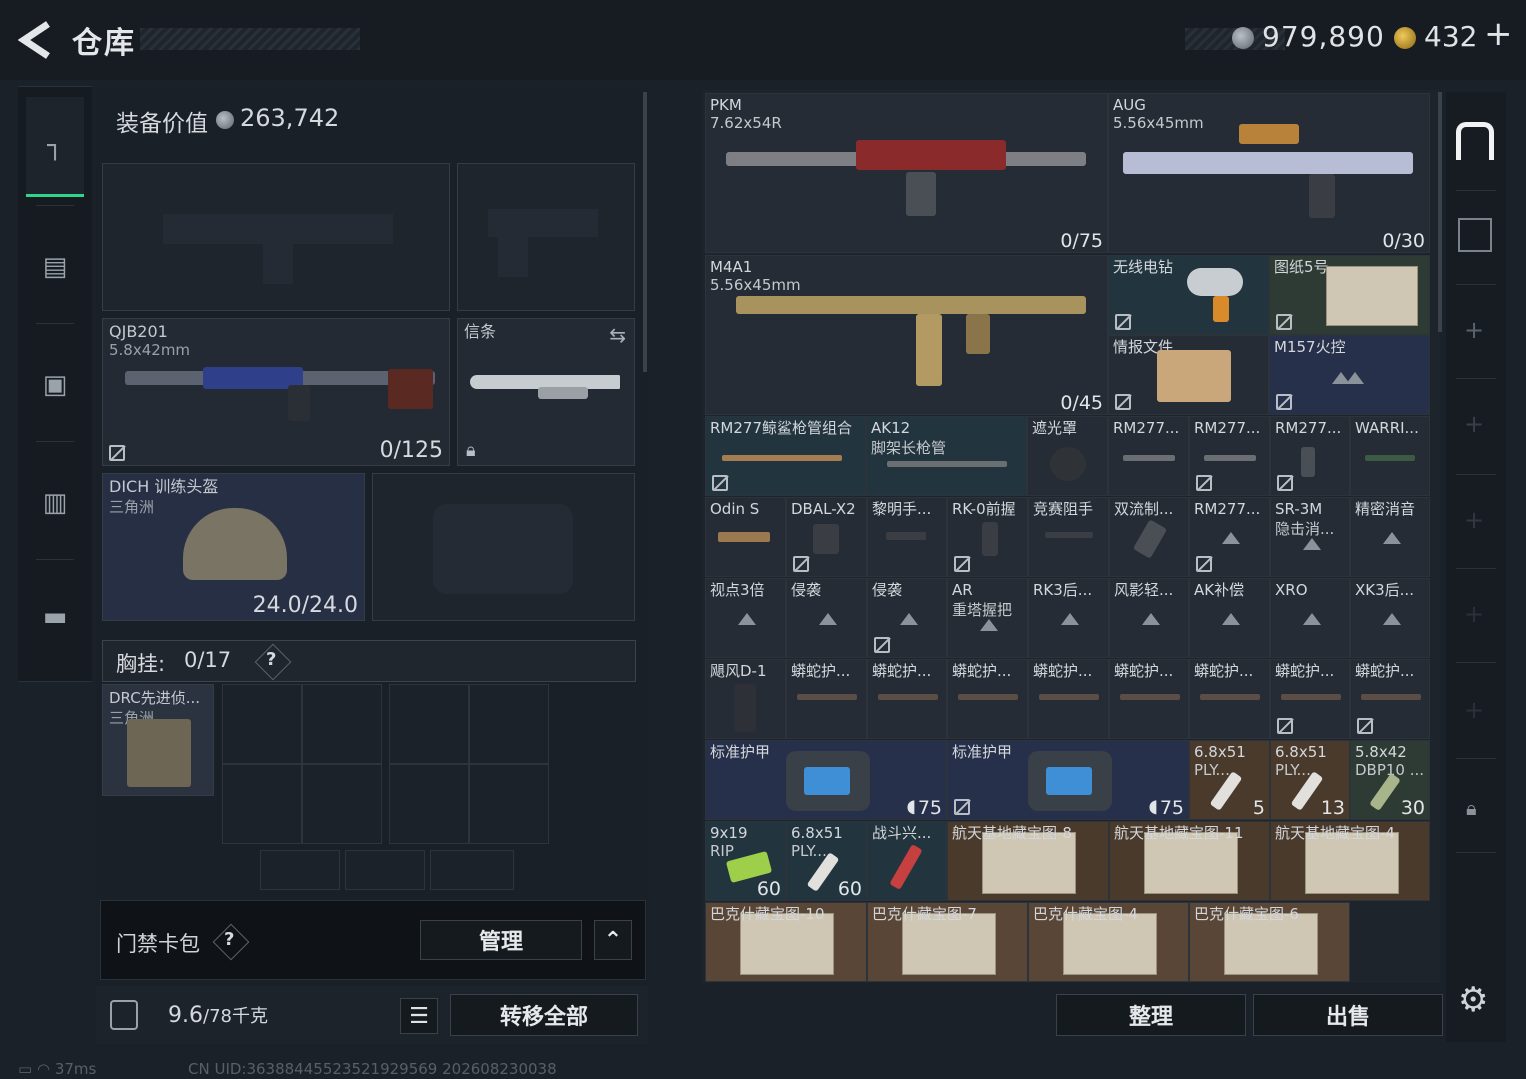 This screenshot has height=1079, width=1526. I want to click on stash-item-raid-a: 侵袭, so click(826, 618).